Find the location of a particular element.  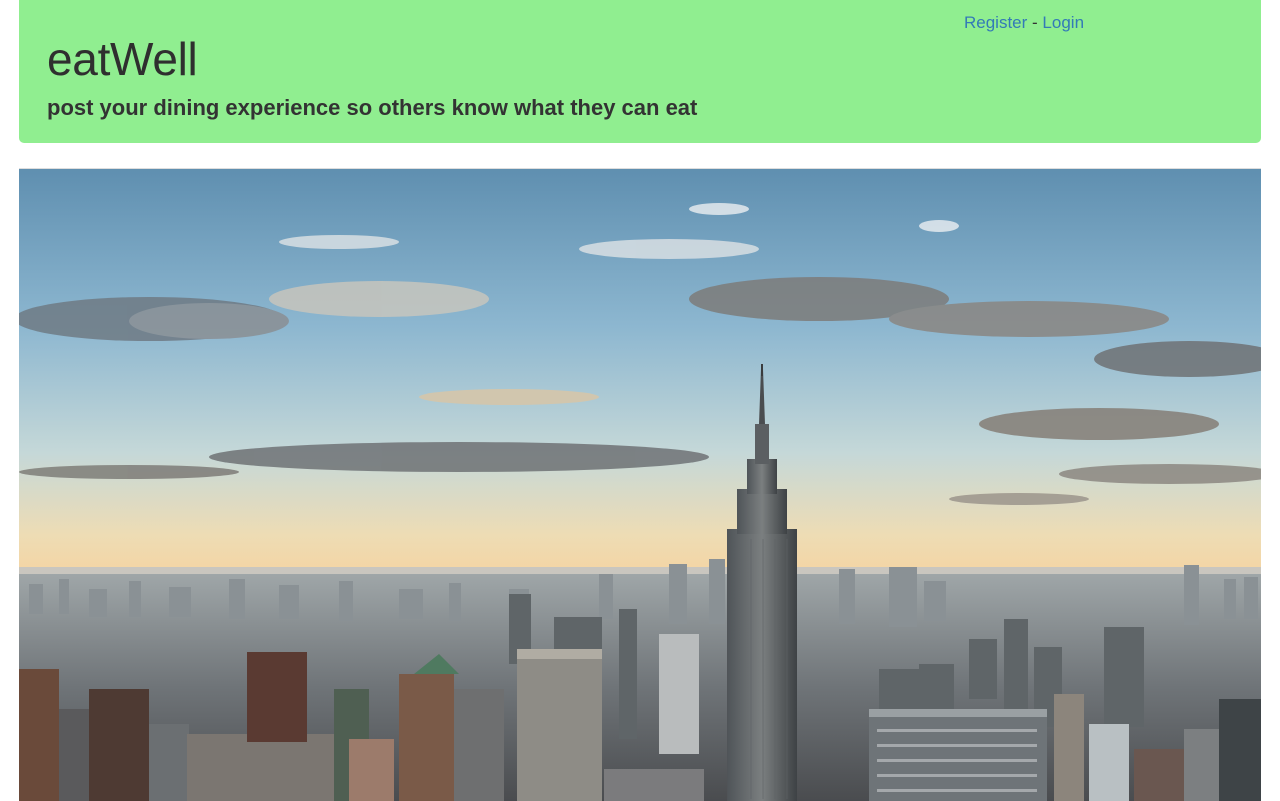

auth-links: Register - Login is located at coordinates (1024, 23).